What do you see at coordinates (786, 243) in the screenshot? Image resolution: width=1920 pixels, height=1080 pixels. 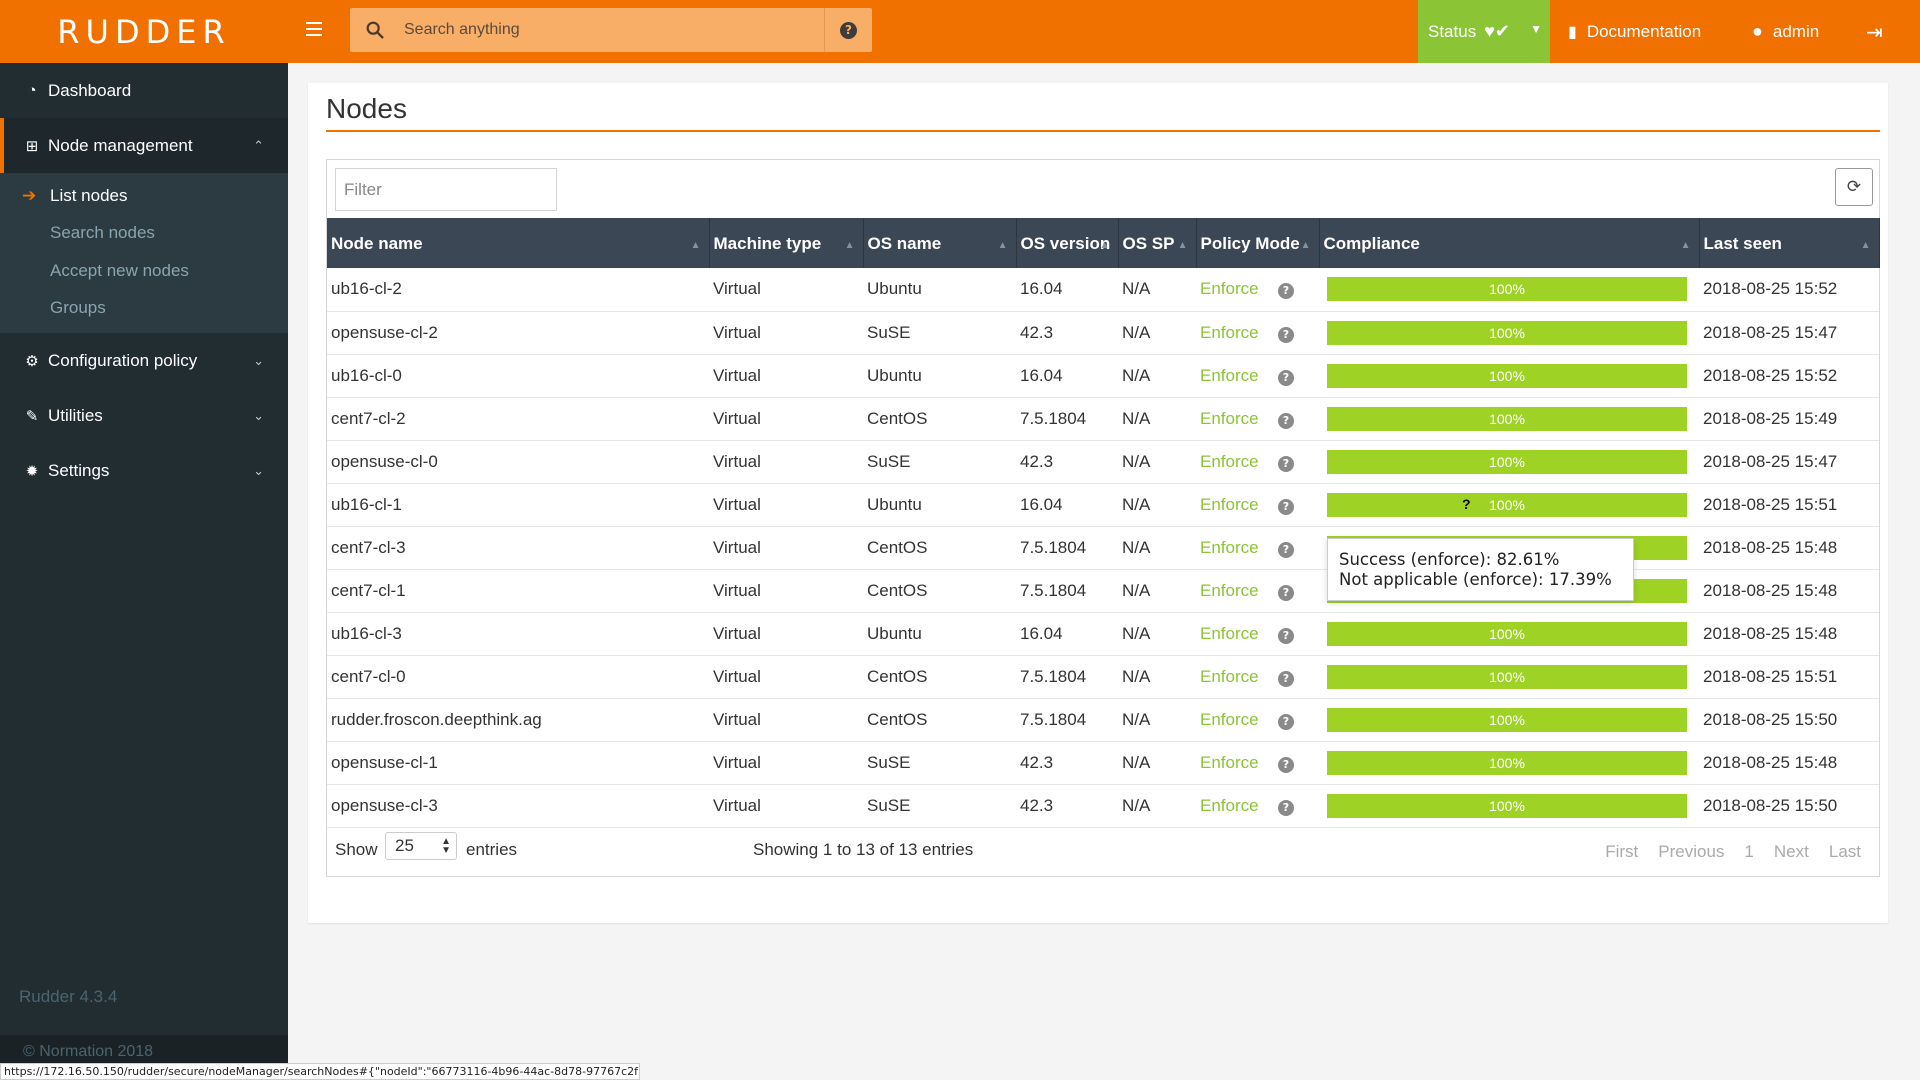 I see `column-header-machine-type: Machine type ▲` at bounding box center [786, 243].